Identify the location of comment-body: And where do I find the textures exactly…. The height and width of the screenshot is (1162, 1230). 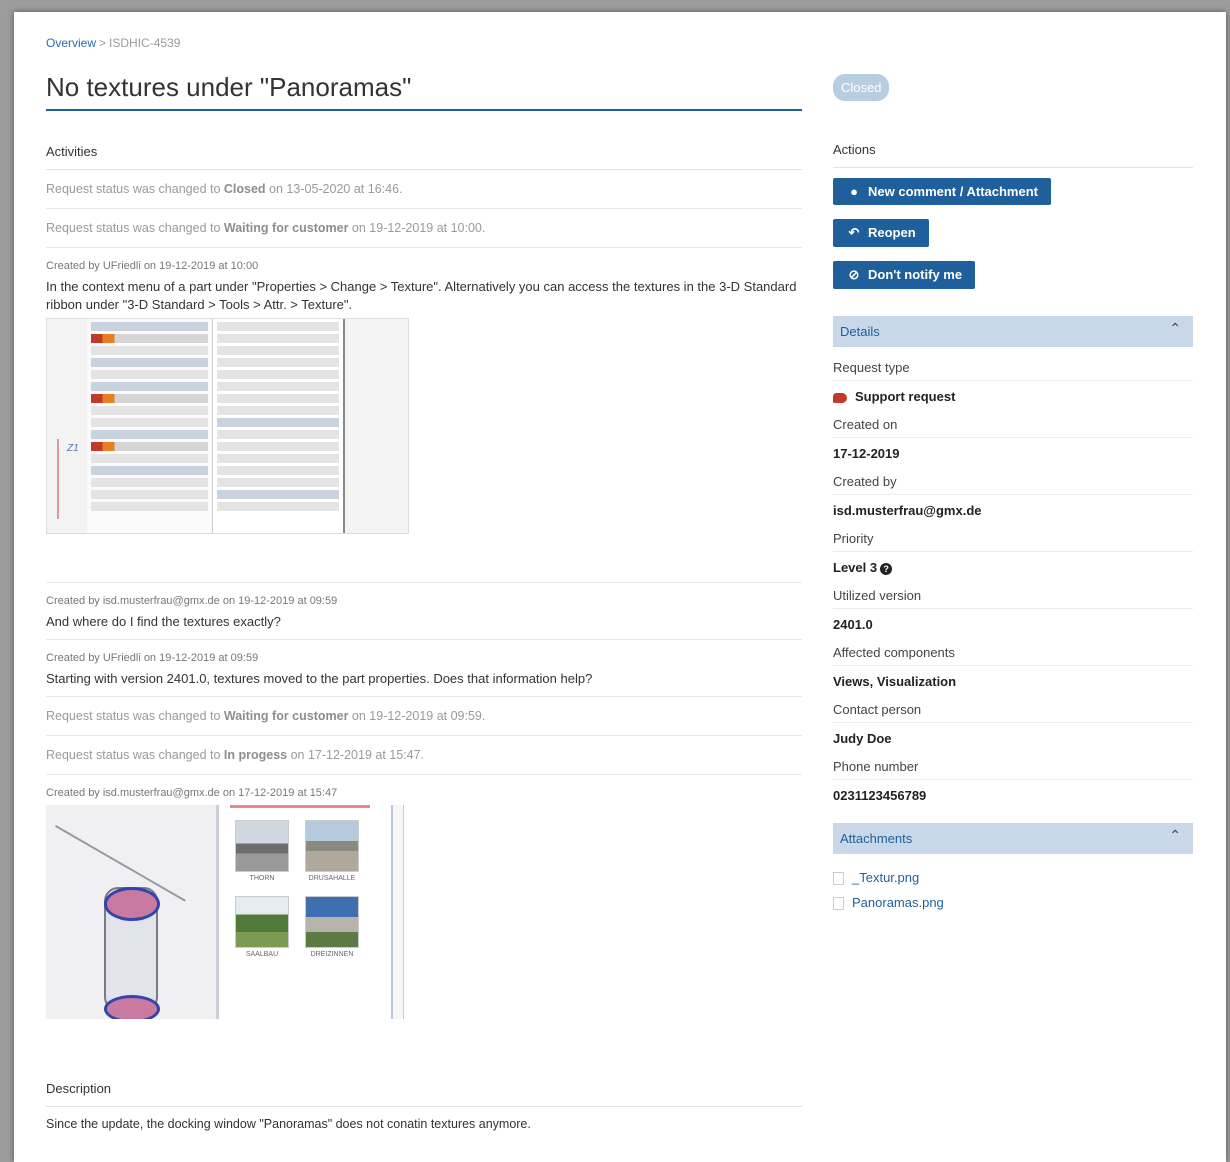
(163, 621).